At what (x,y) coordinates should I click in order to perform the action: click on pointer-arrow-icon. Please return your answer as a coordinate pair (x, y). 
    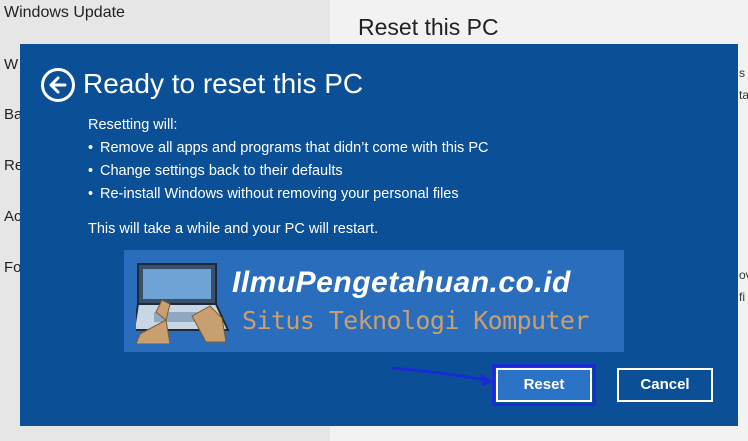
    Looking at the image, I should click on (442, 376).